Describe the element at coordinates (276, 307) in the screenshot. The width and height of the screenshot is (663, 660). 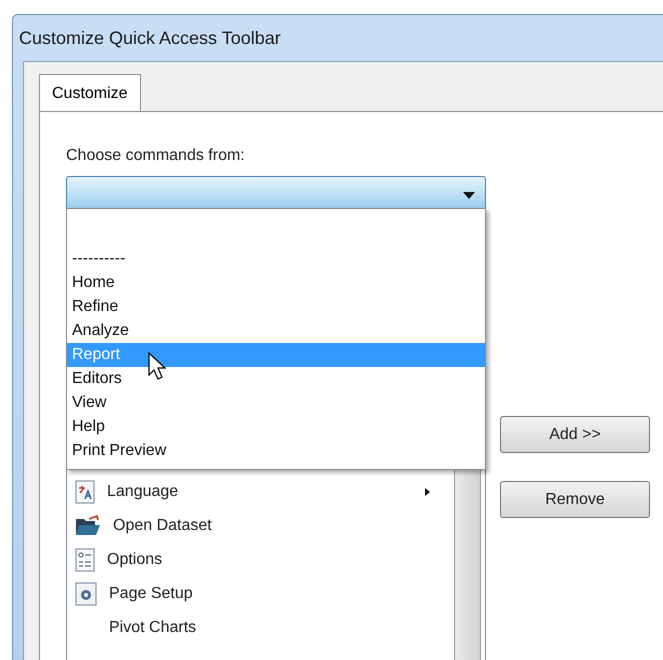
I see `dropdown-option: Refine` at that location.